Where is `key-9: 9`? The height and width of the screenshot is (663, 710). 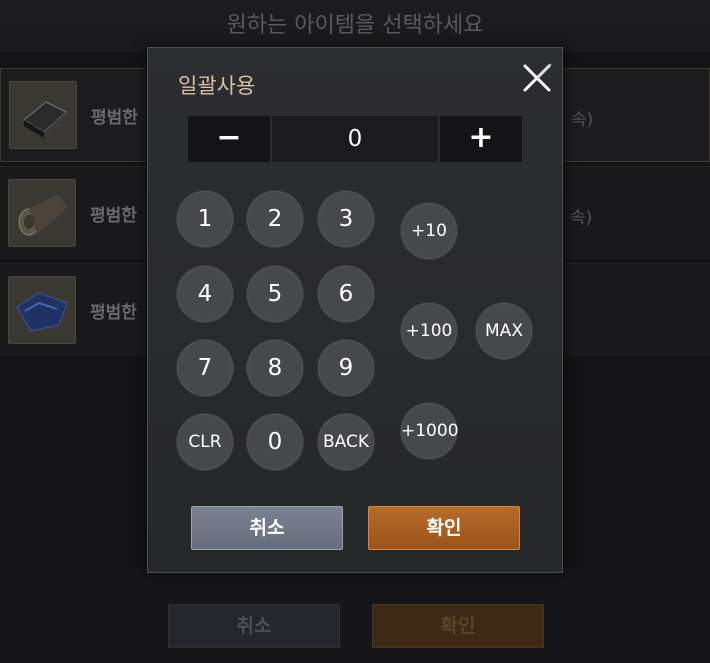
key-9: 9 is located at coordinates (346, 368).